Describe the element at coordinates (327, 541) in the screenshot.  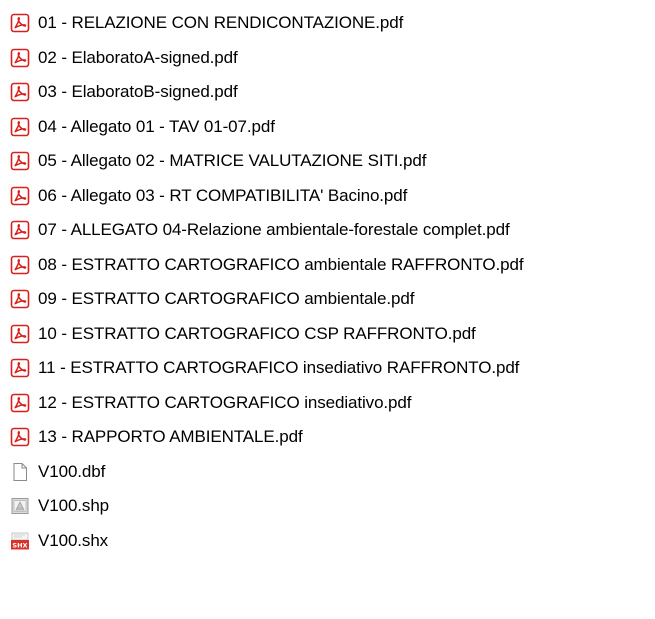
I see `file-item: SHX V100.shx` at that location.